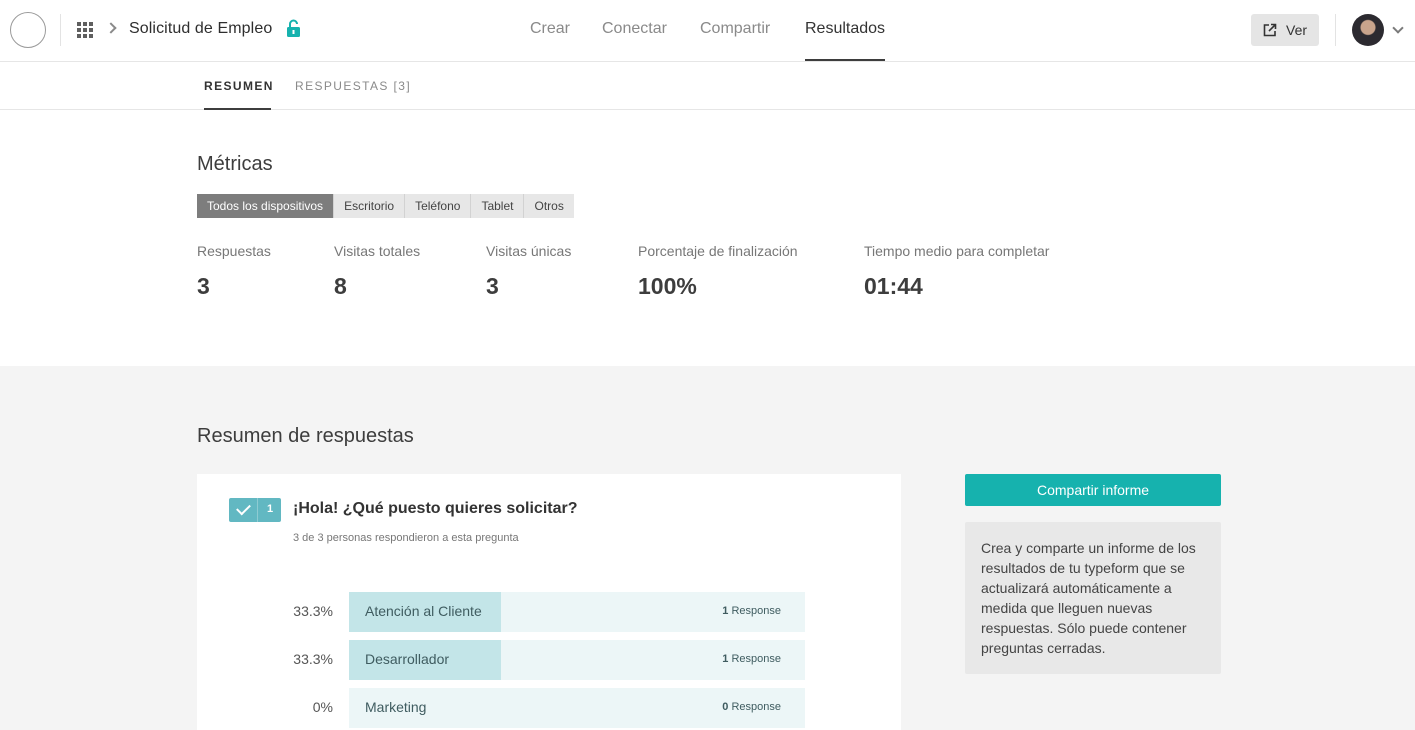 This screenshot has height=730, width=1415. Describe the element at coordinates (957, 271) in the screenshot. I see `metric-avg-time: Tiempo medio para completar 01:44` at that location.